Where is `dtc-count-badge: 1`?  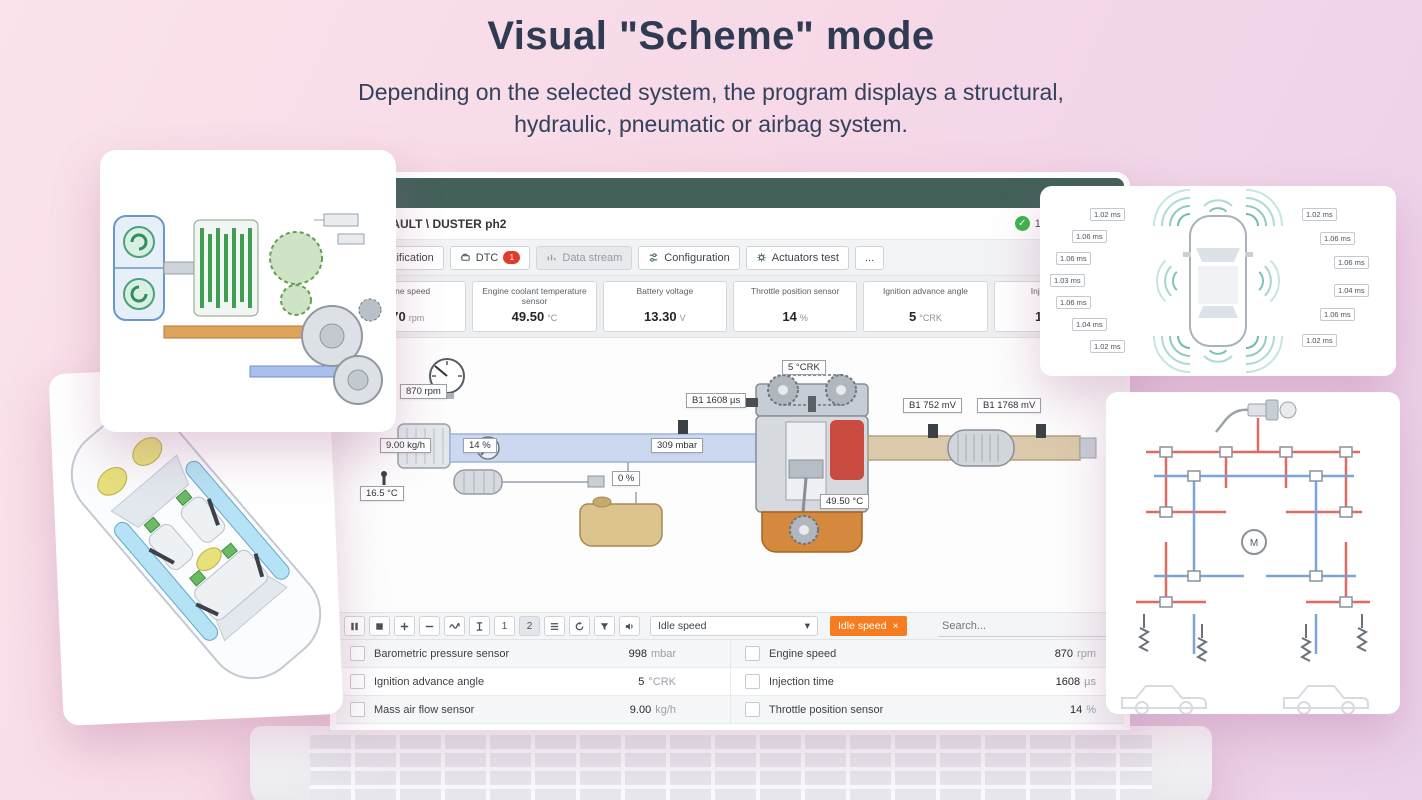 dtc-count-badge: 1 is located at coordinates (512, 257).